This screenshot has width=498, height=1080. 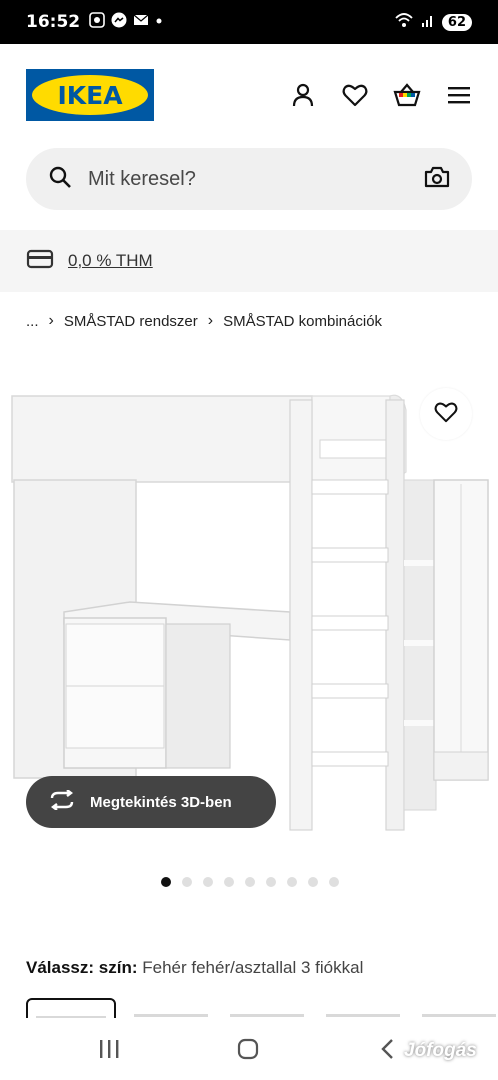 What do you see at coordinates (303, 95) in the screenshot?
I see `user-icon` at bounding box center [303, 95].